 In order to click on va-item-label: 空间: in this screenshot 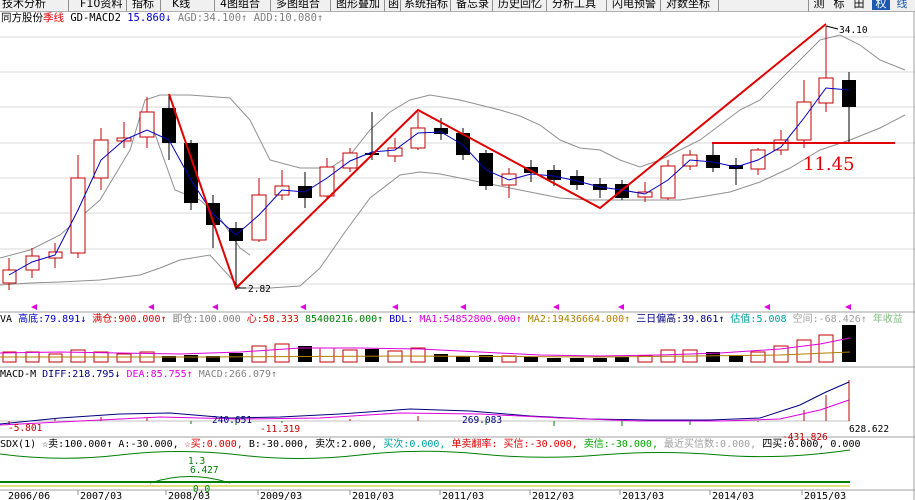, I will do `click(805, 319)`.